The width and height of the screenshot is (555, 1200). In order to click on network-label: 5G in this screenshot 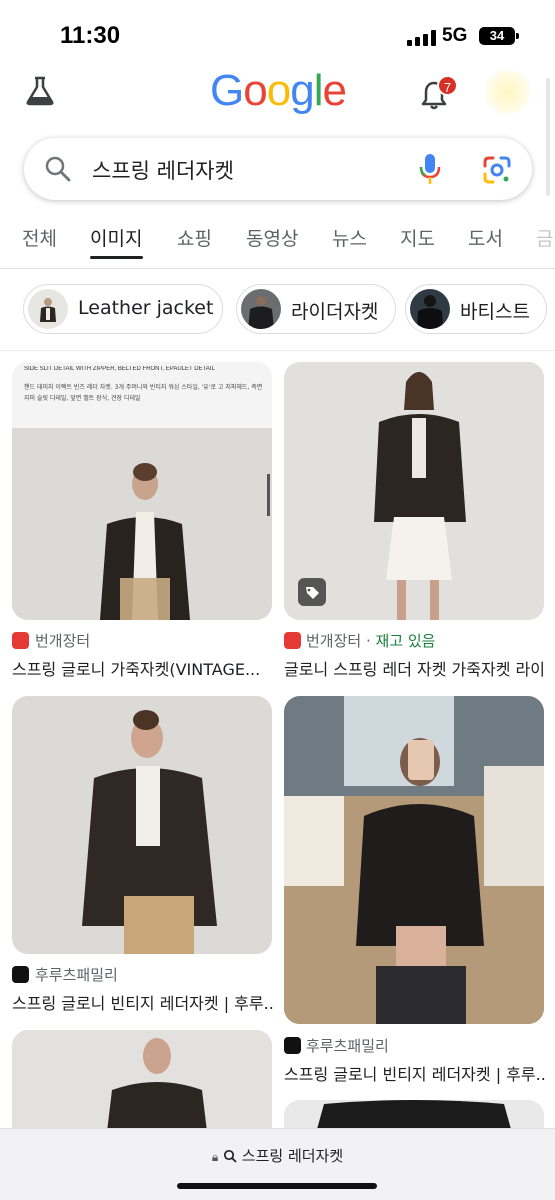, I will do `click(455, 35)`.